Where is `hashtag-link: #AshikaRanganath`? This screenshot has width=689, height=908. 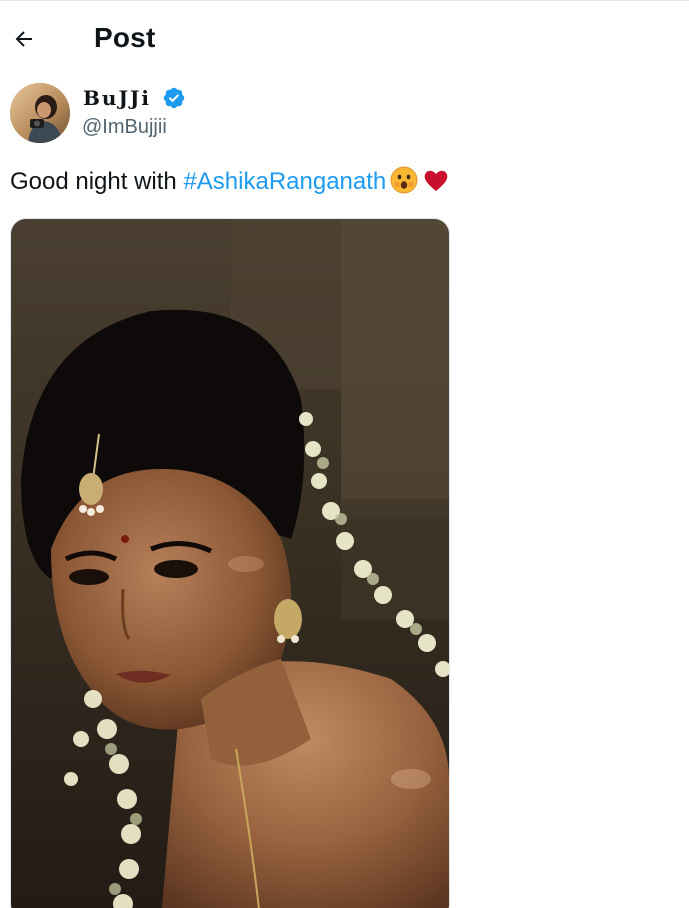 hashtag-link: #AshikaRanganath is located at coordinates (284, 181).